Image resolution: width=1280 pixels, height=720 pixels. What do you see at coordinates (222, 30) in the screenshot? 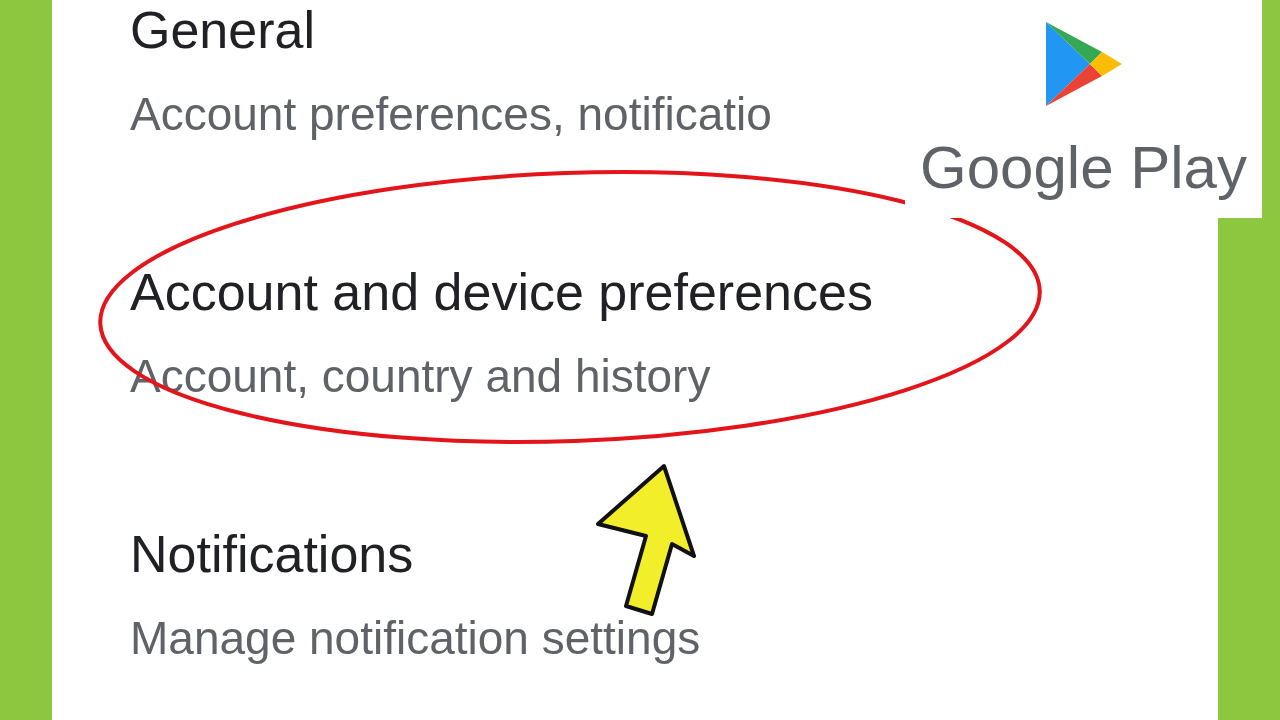
I see `setting-title: General` at bounding box center [222, 30].